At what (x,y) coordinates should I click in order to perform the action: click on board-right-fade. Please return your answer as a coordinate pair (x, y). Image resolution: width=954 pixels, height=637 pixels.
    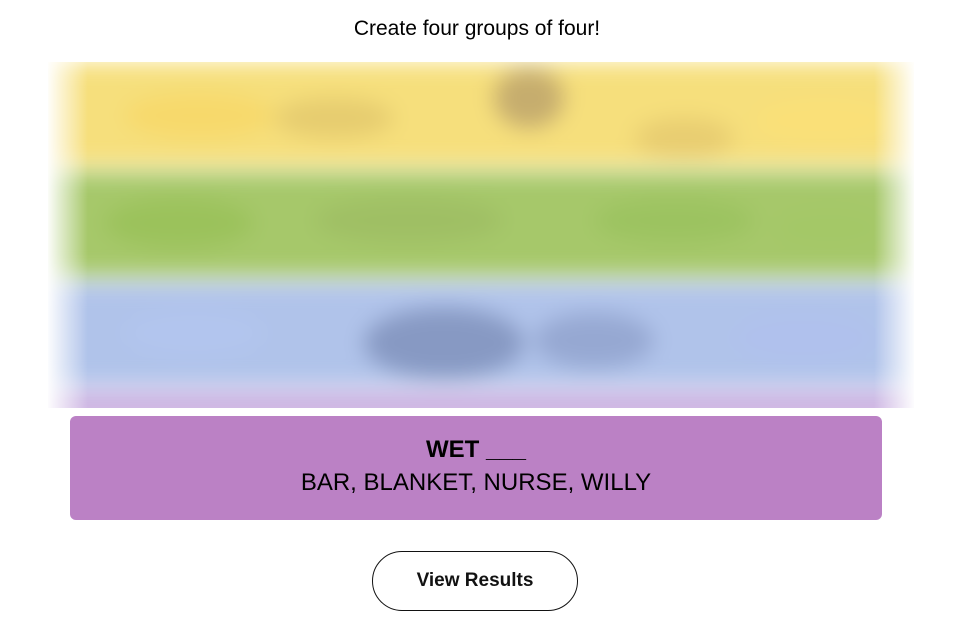
    Looking at the image, I should click on (894, 235).